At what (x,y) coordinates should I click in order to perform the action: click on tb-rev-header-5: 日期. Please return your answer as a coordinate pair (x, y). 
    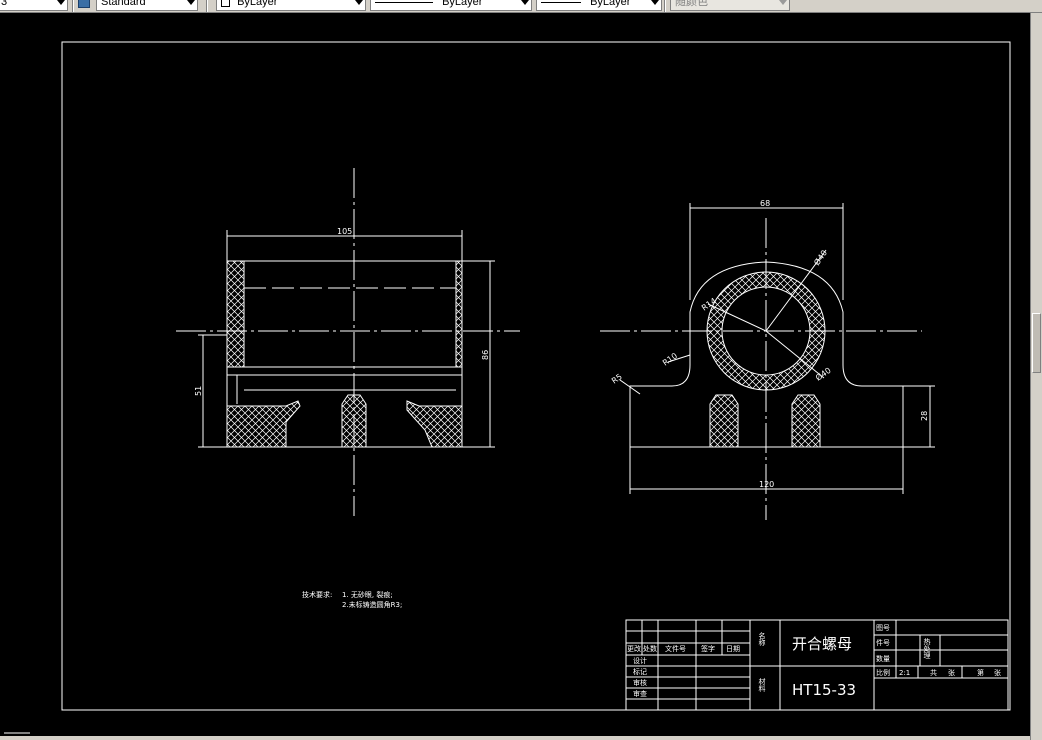
    Looking at the image, I should click on (733, 649).